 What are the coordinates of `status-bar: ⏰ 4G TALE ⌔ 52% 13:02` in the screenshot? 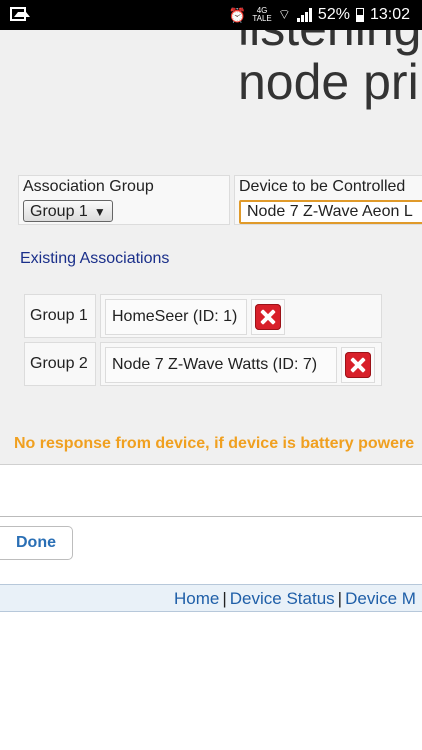 It's located at (211, 15).